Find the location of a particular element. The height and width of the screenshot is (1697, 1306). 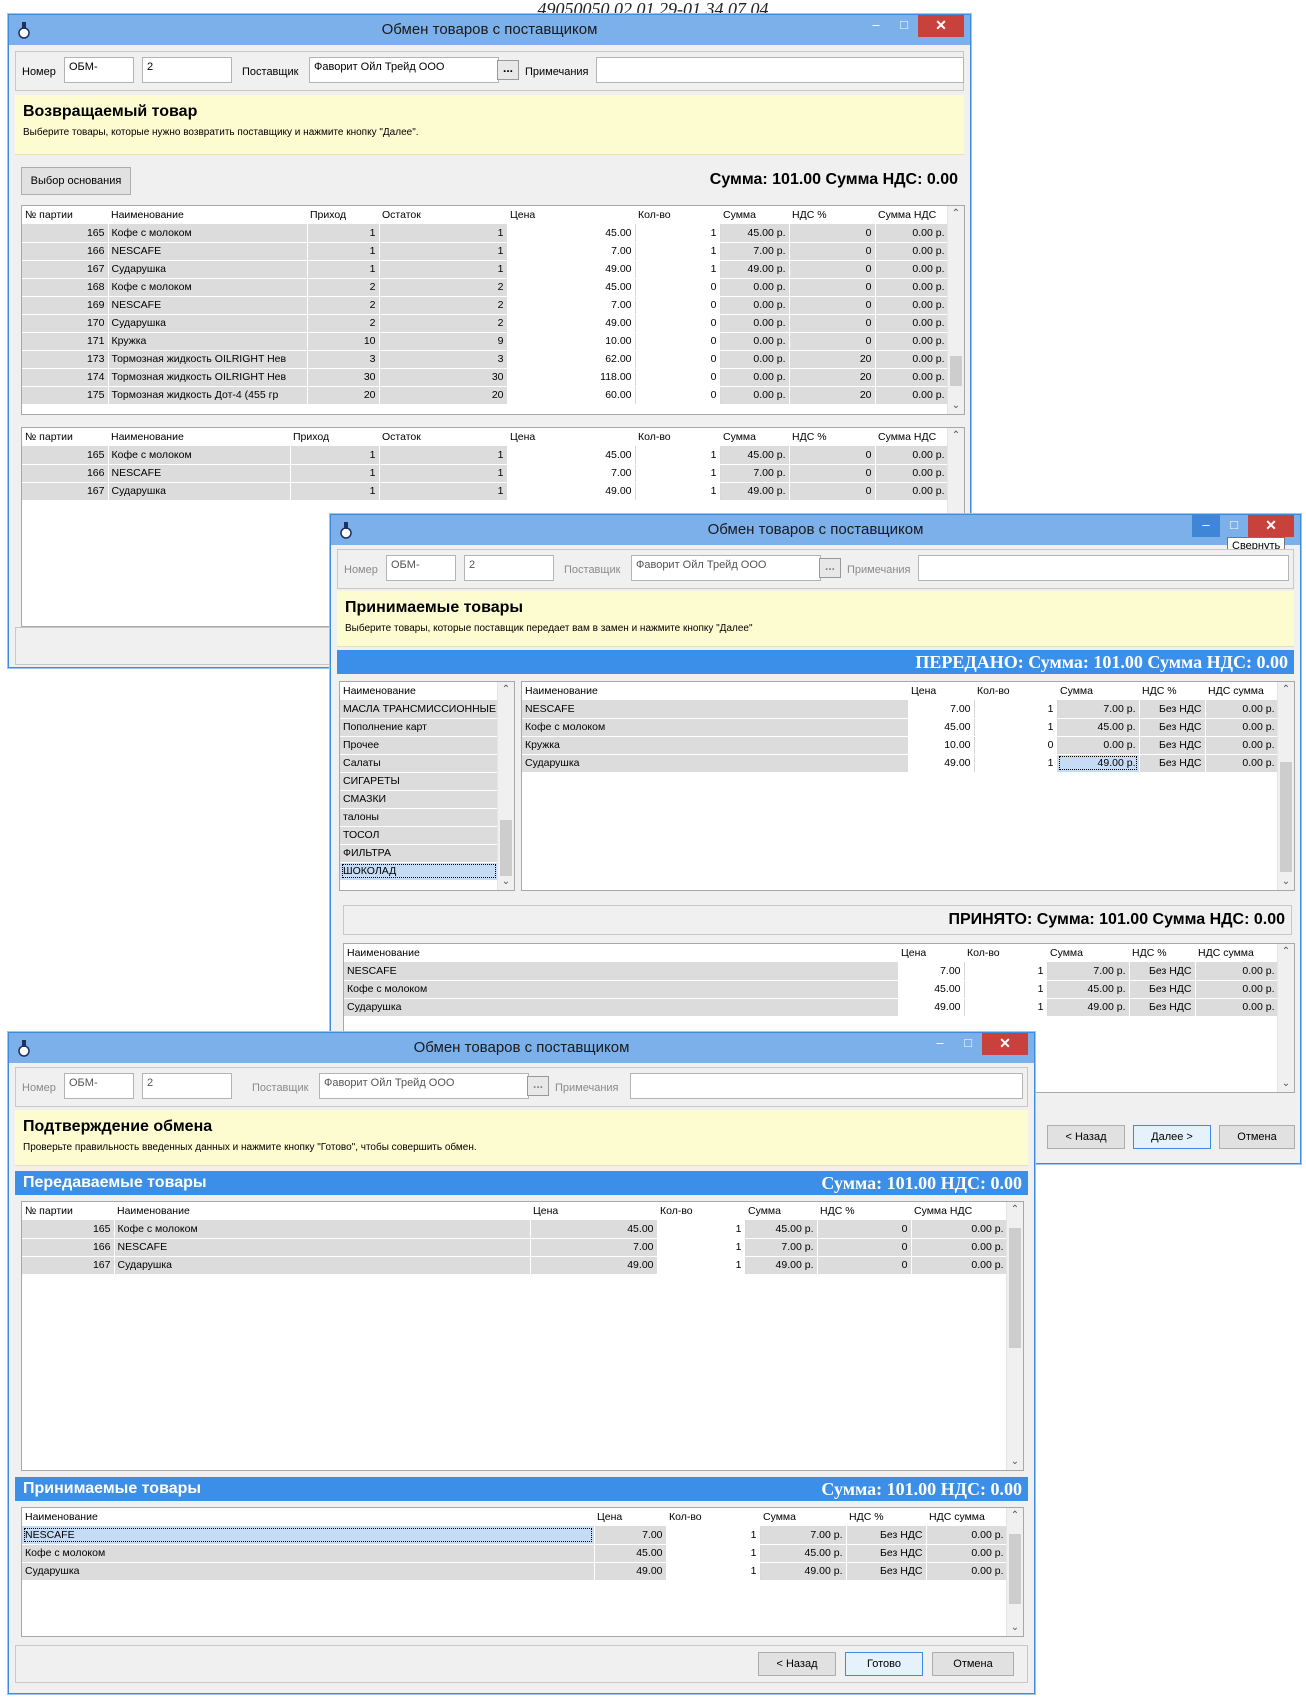

table-cell: 2 is located at coordinates (343, 287).